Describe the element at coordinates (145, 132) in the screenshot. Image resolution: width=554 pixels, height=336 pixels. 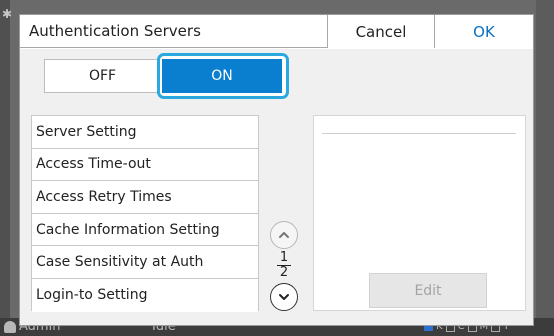
I see `list-item-server-setting: Server Setting` at that location.